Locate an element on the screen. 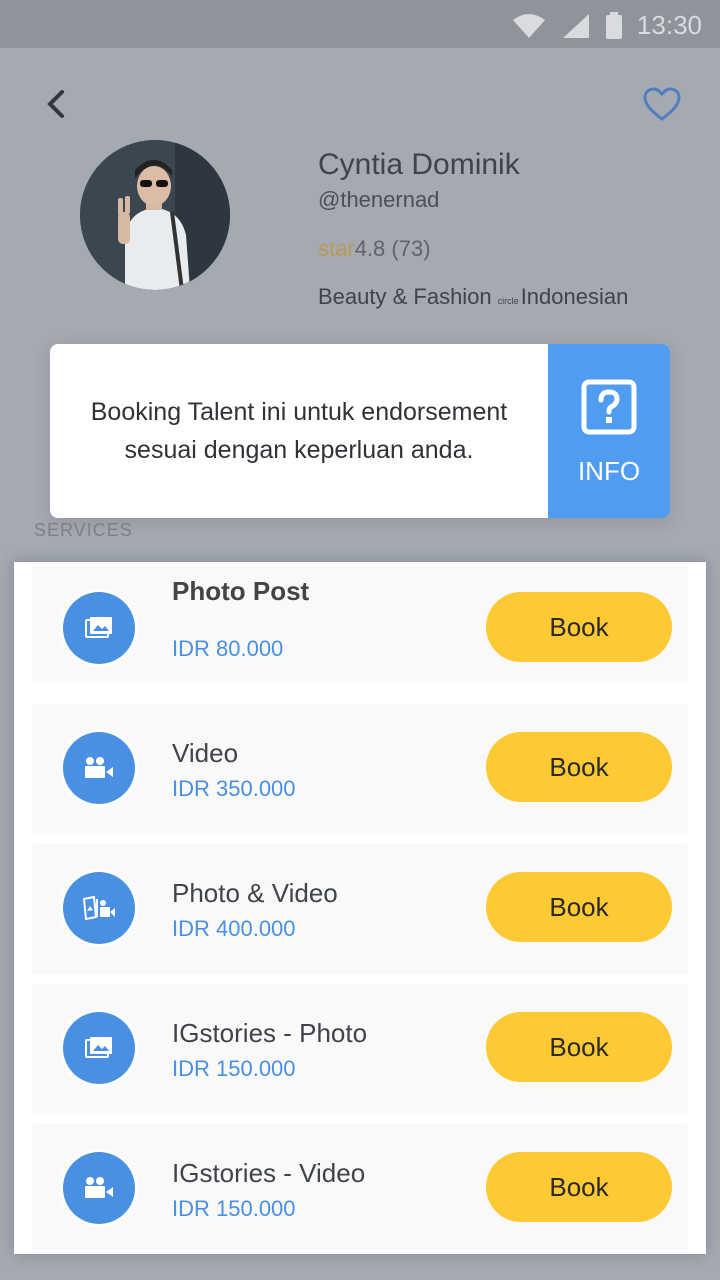  service-title: IGstories - Video is located at coordinates (269, 1173).